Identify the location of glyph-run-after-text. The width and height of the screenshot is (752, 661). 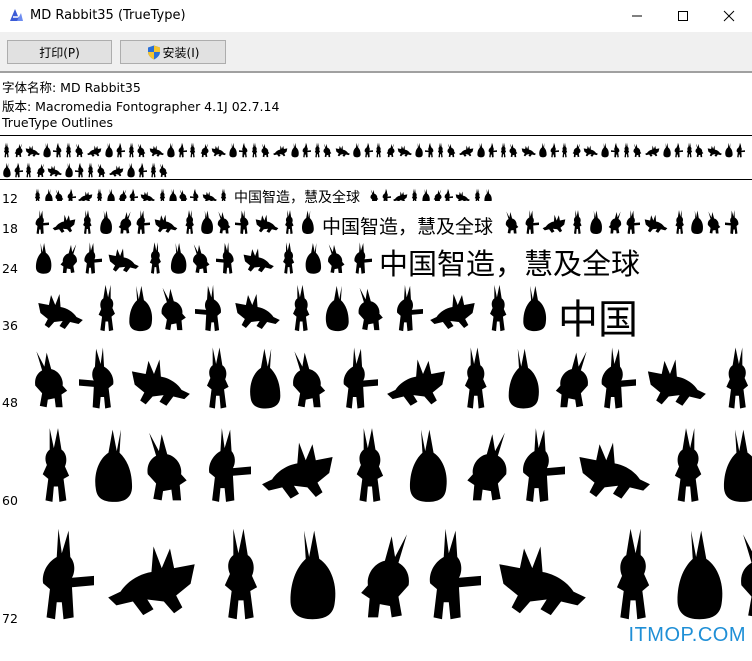
(520, 193).